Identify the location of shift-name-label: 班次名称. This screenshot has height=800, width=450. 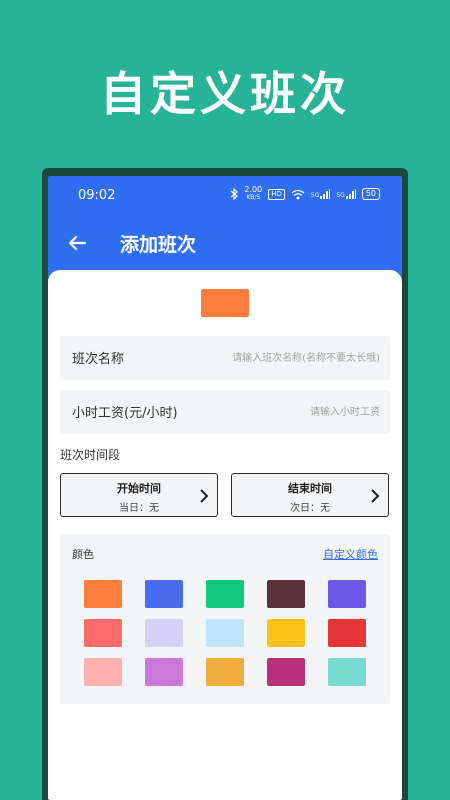
(98, 359).